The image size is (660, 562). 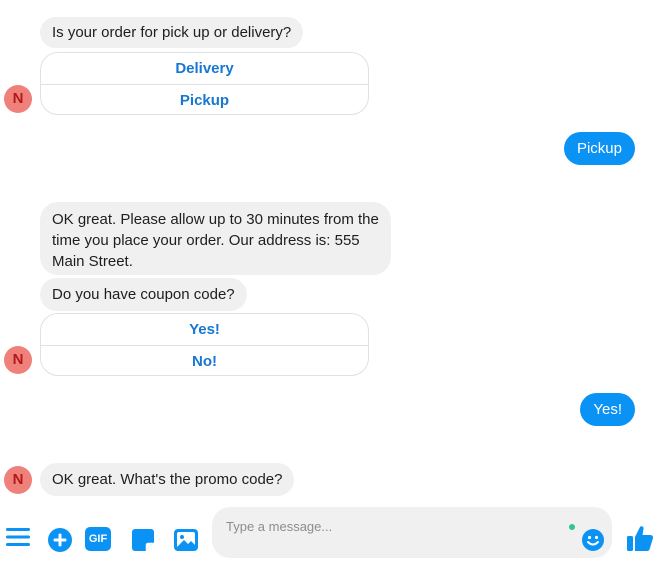 I want to click on quick-reply-no: No!, so click(x=204, y=360).